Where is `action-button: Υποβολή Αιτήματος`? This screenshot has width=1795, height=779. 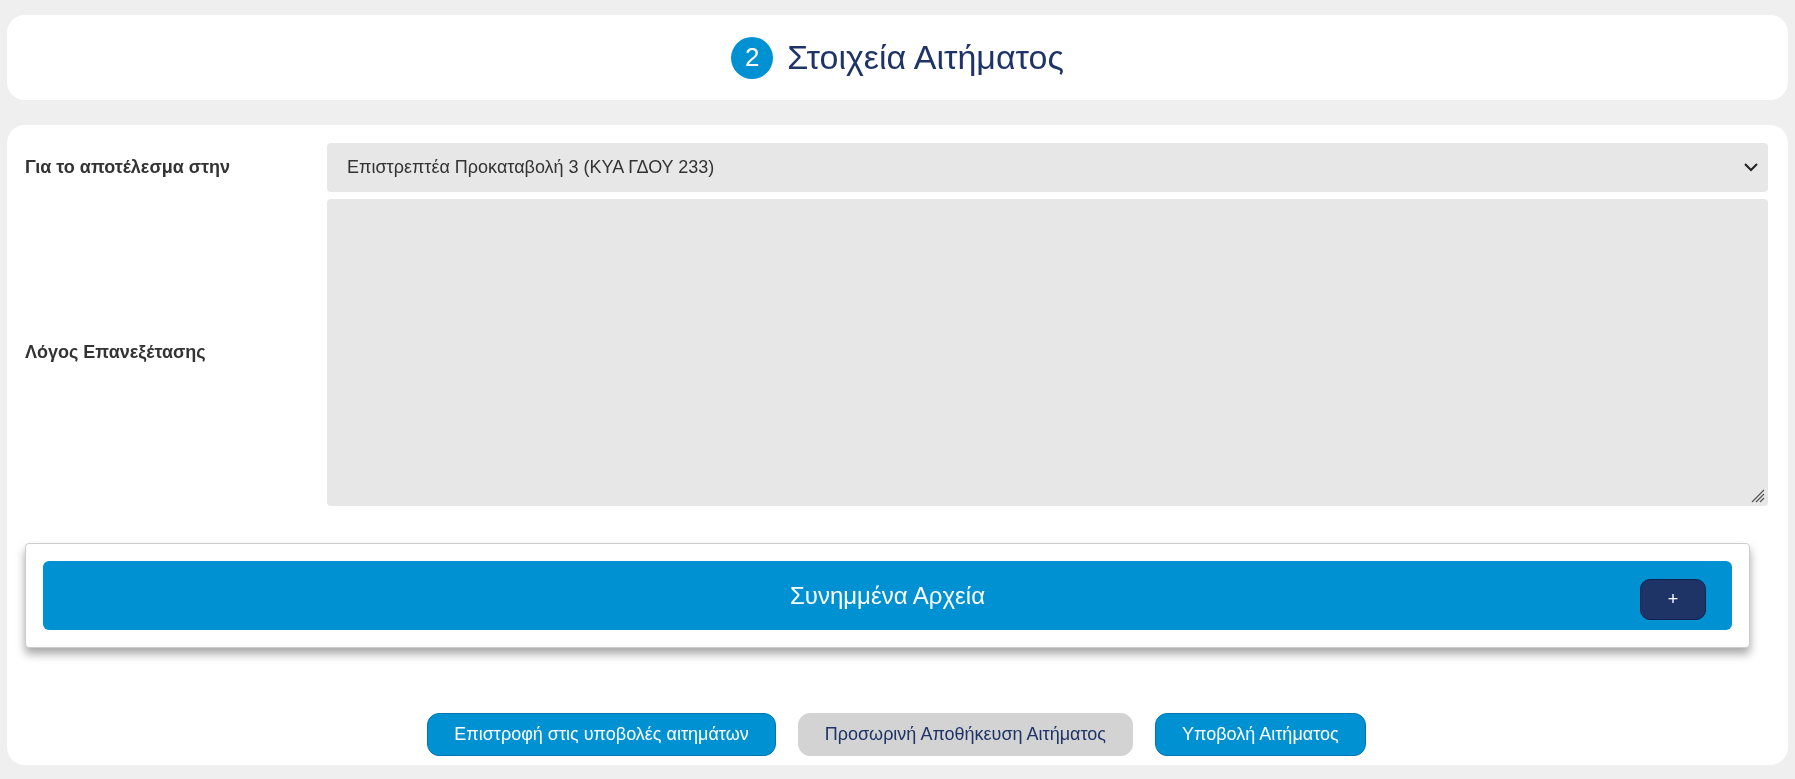
action-button: Υποβολή Αιτήματος is located at coordinates (1260, 734).